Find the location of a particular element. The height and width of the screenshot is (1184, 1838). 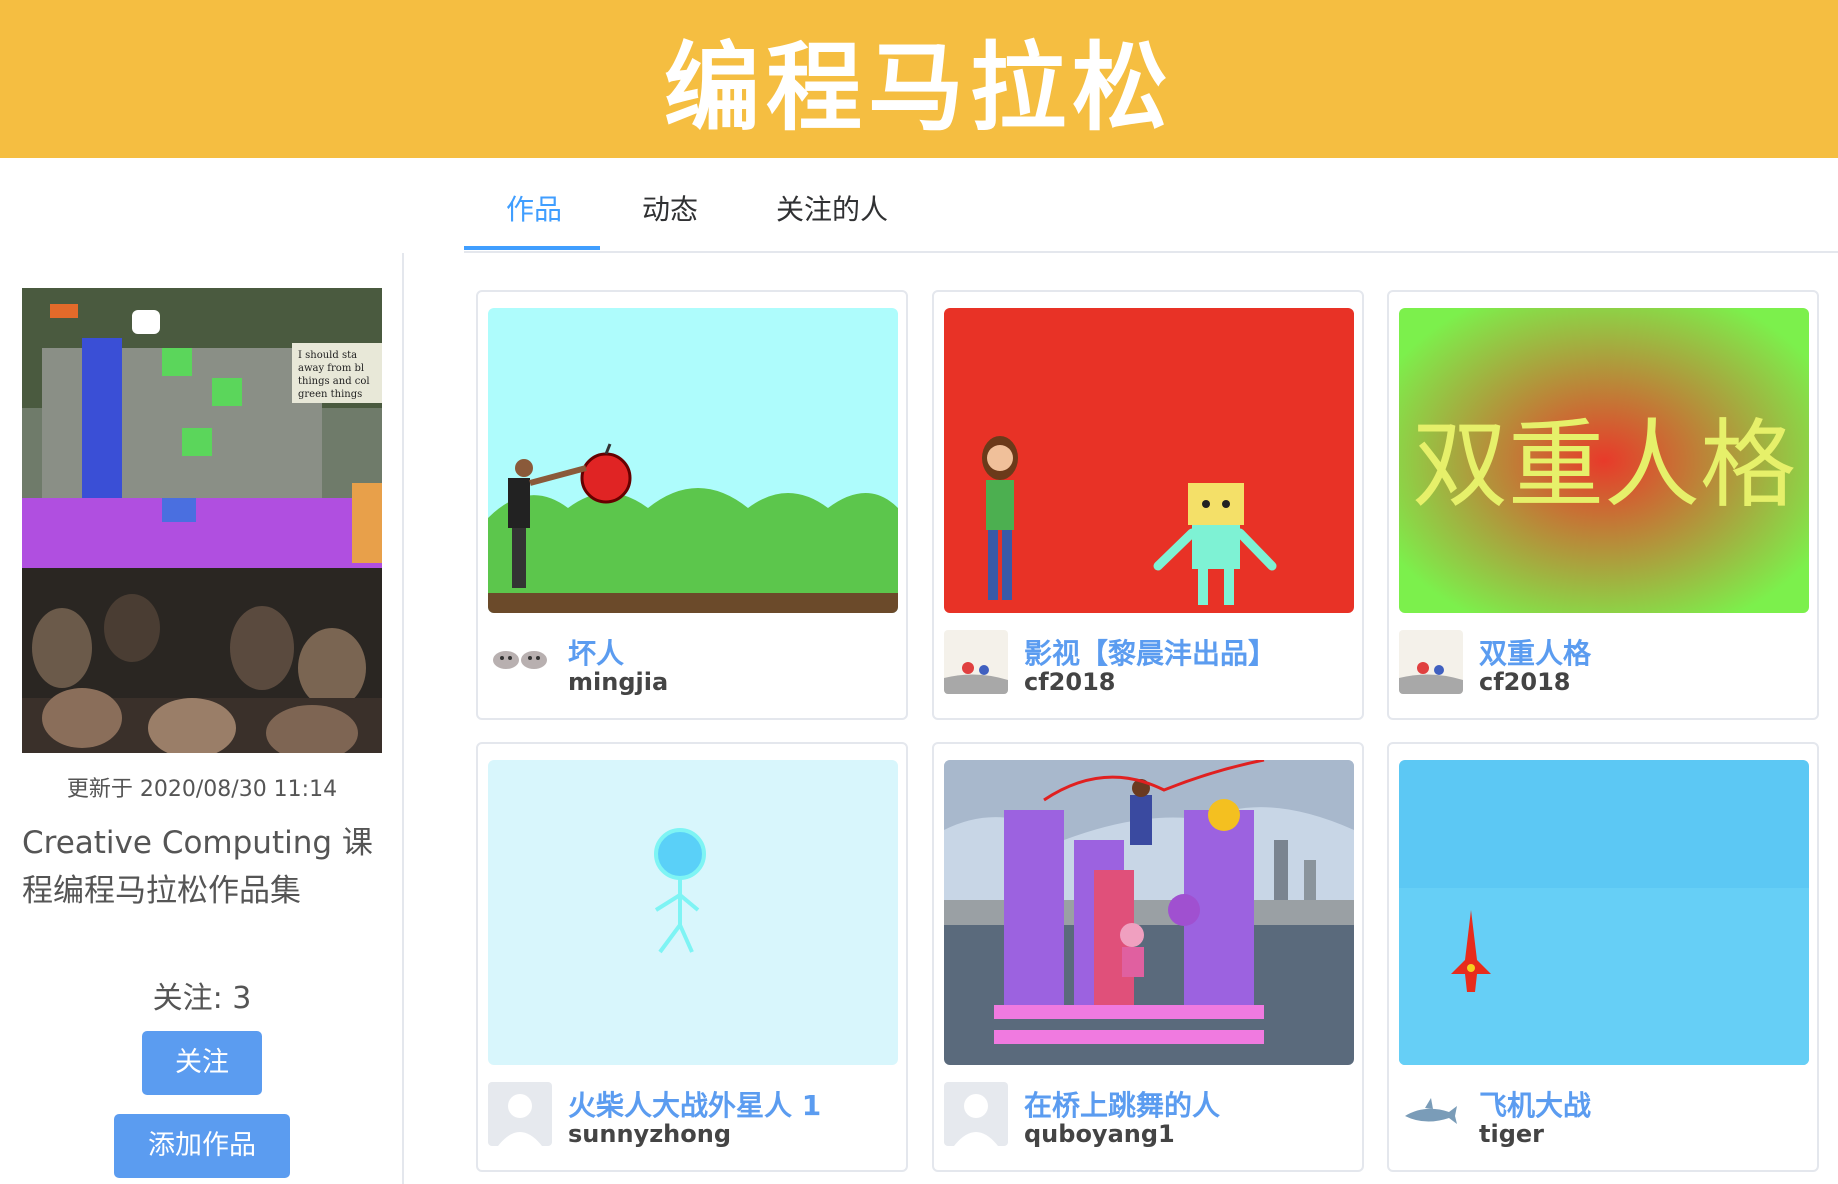

svg-text: green things is located at coordinates (330, 394).